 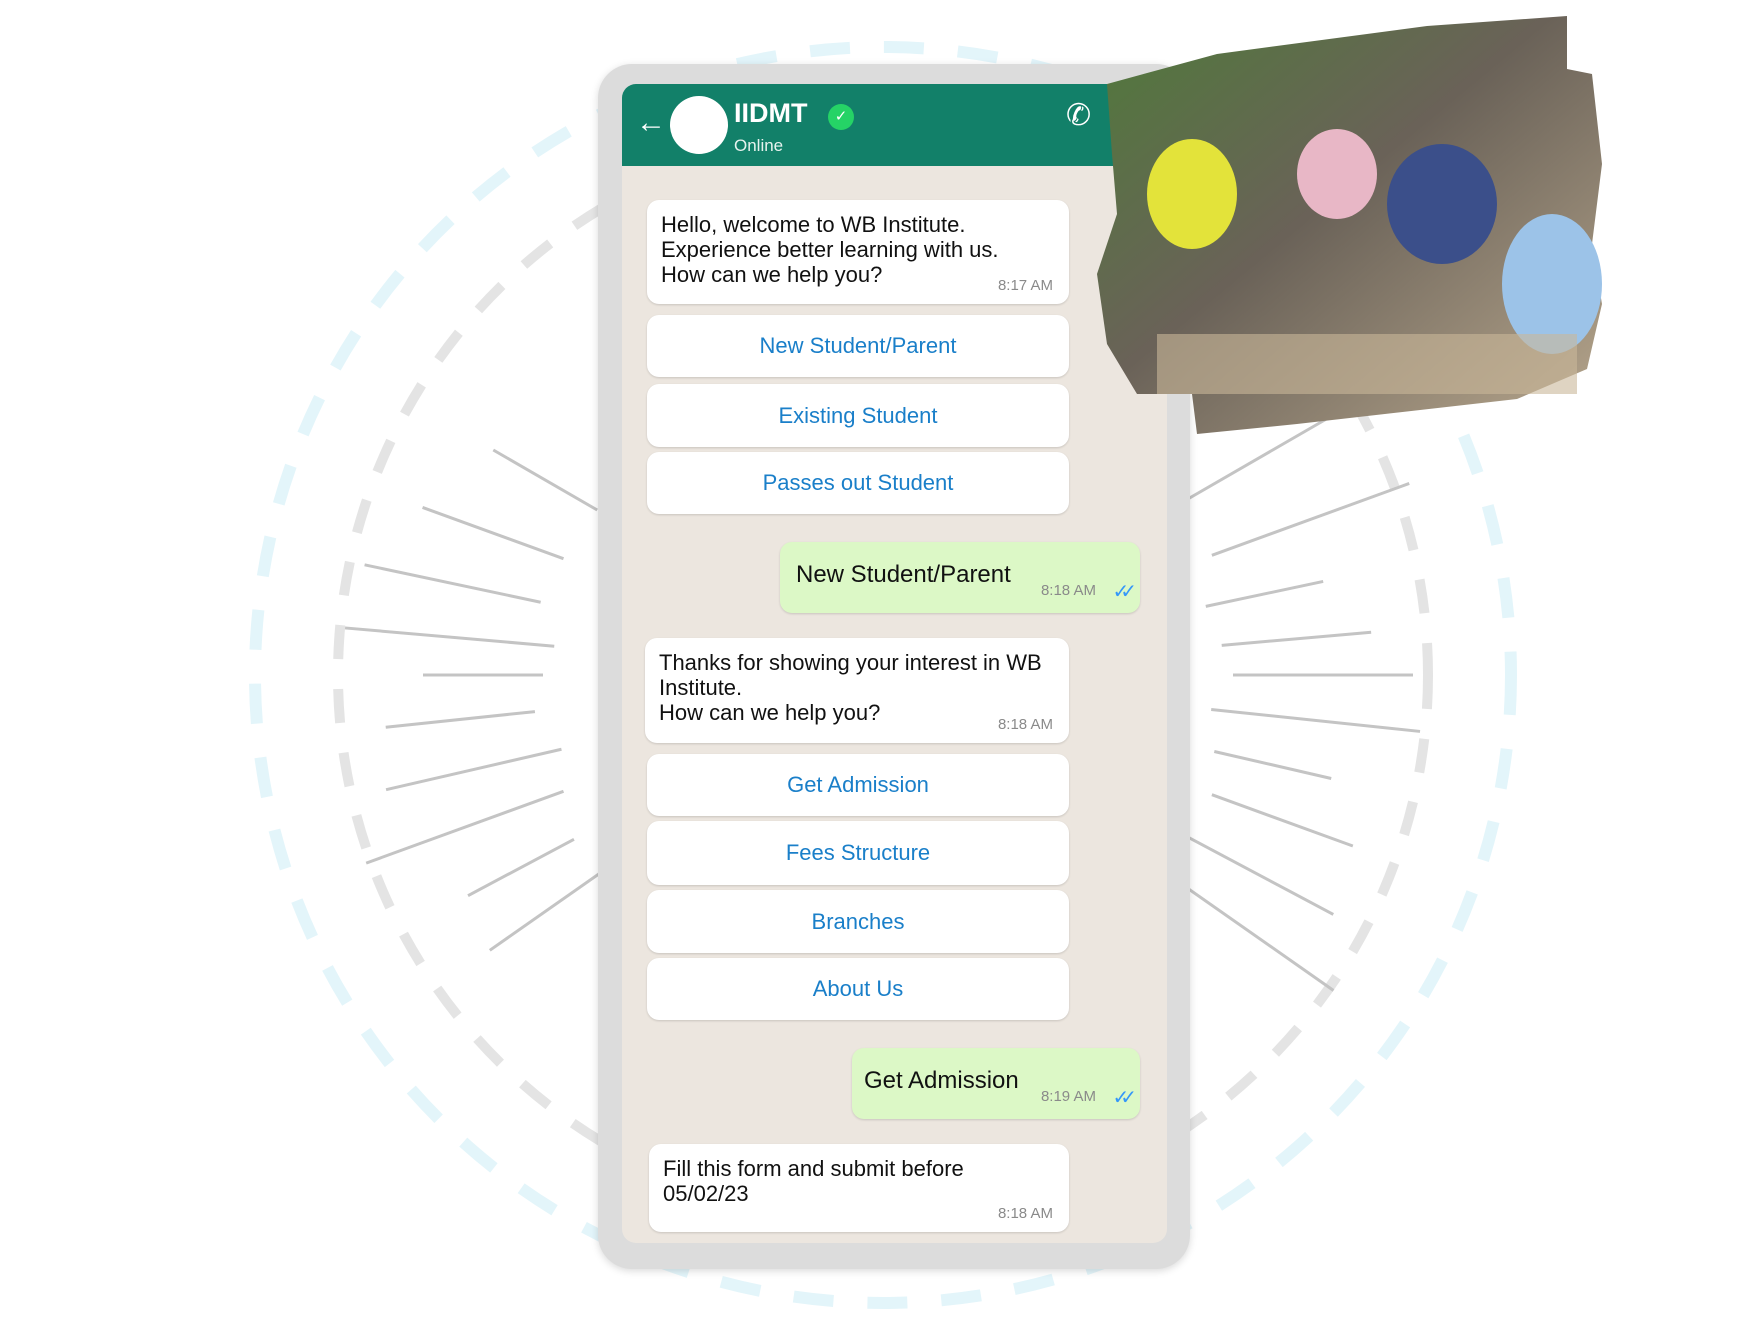 I want to click on quick-reply-fees-structure: Fees Structure, so click(x=858, y=853).